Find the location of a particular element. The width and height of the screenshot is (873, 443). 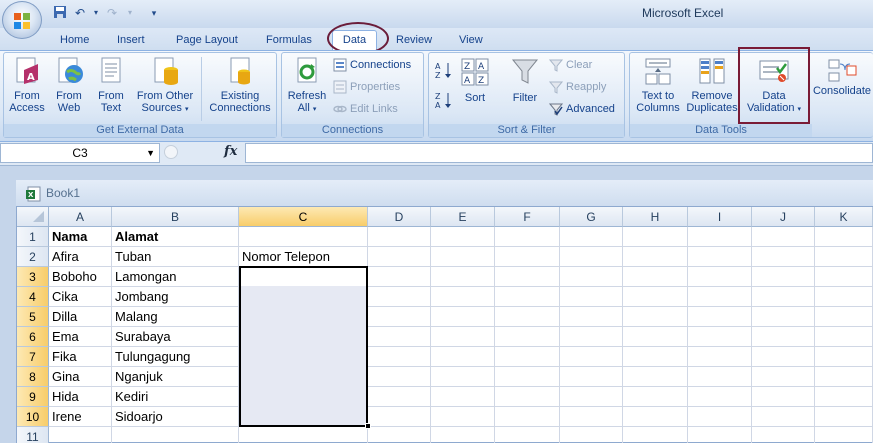

connections-button: Connections is located at coordinates (372, 65).